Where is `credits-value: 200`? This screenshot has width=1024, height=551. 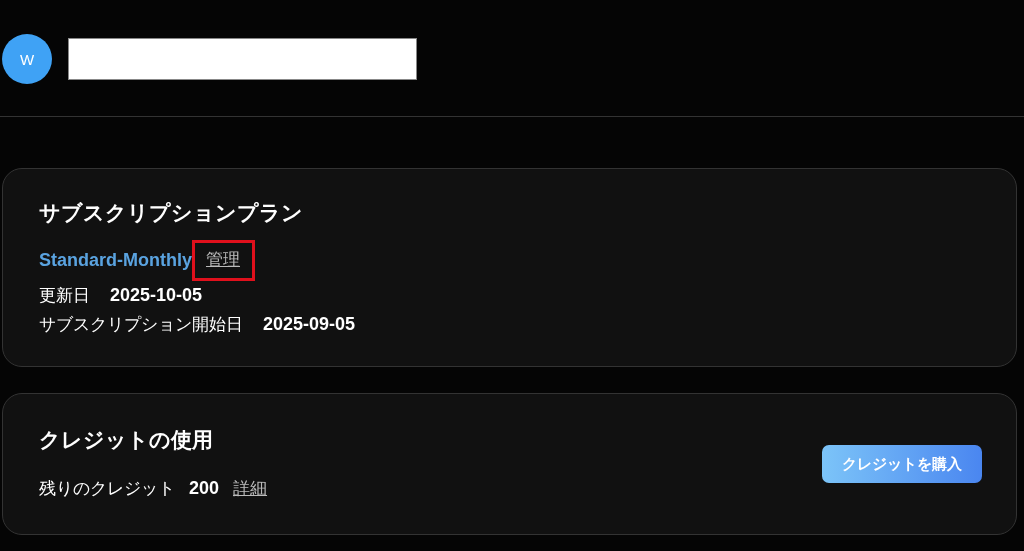 credits-value: 200 is located at coordinates (204, 488).